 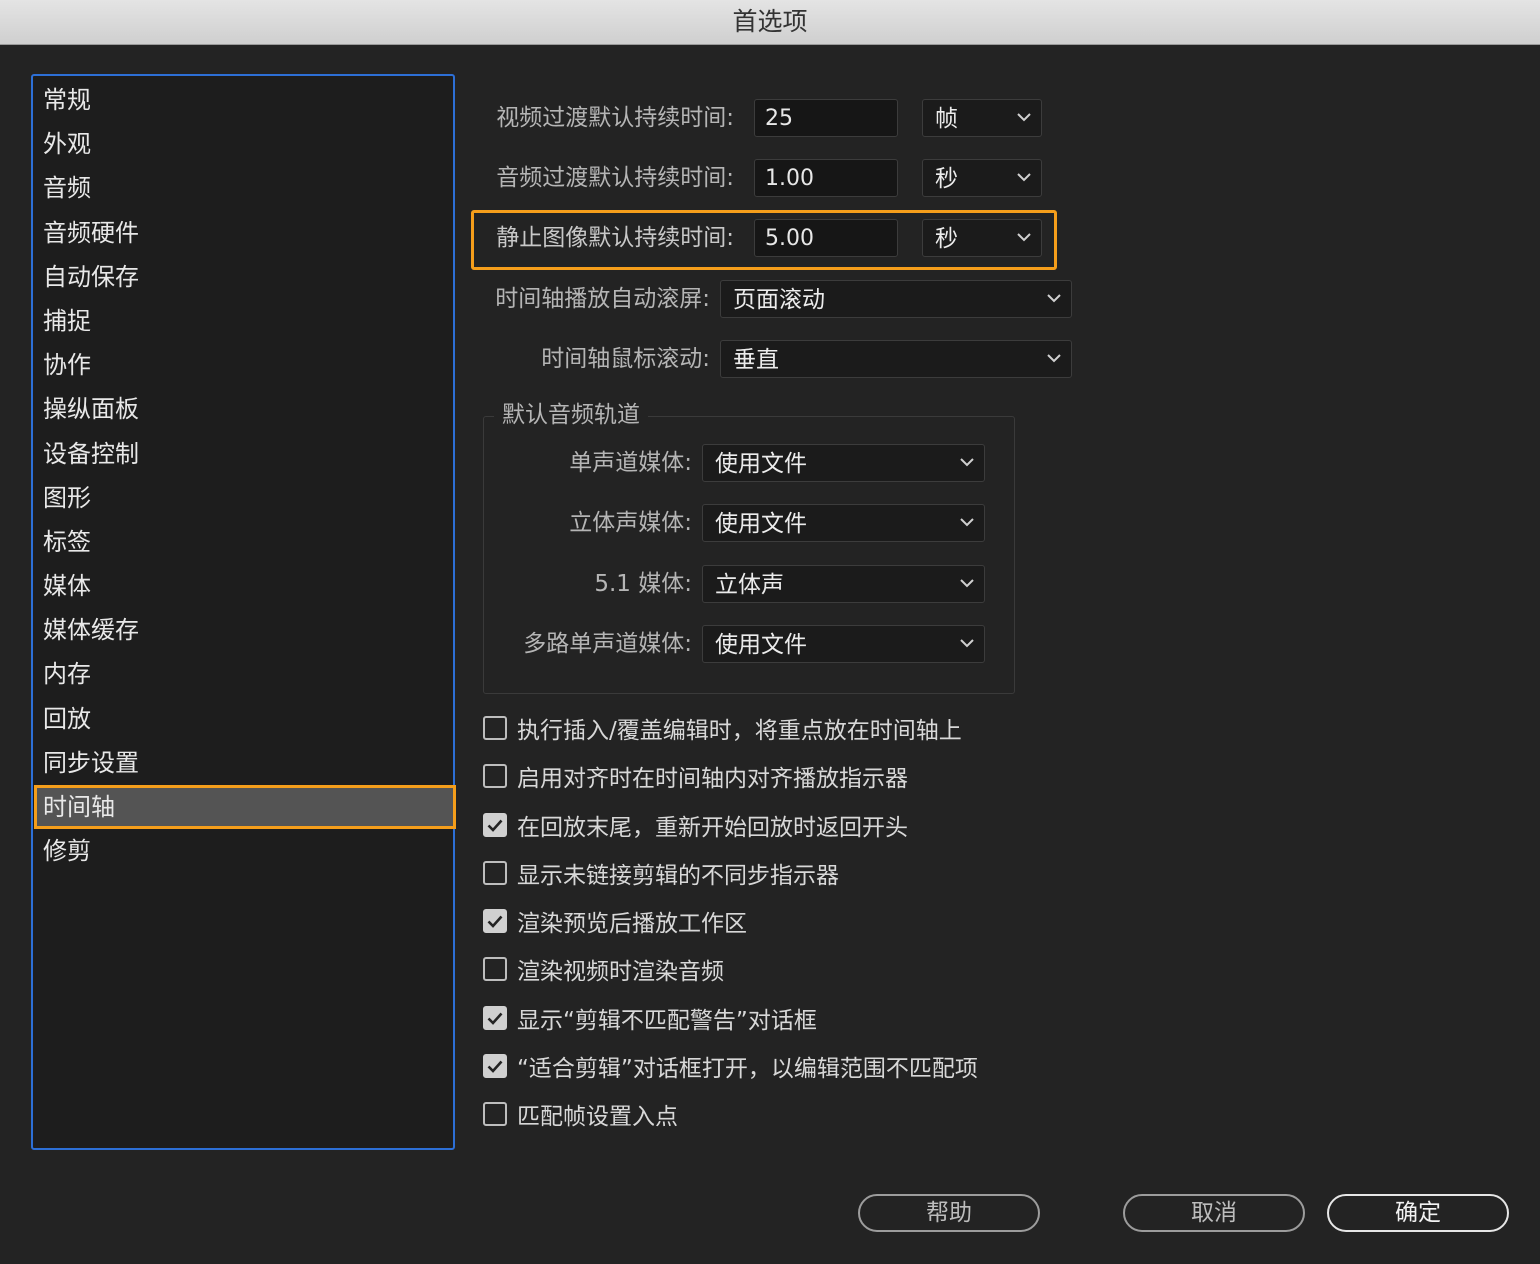 I want to click on checkbox-fit-clip-dialog: “适合剪辑”对话框打开，以编辑范围不匹配项, so click(x=730, y=1066).